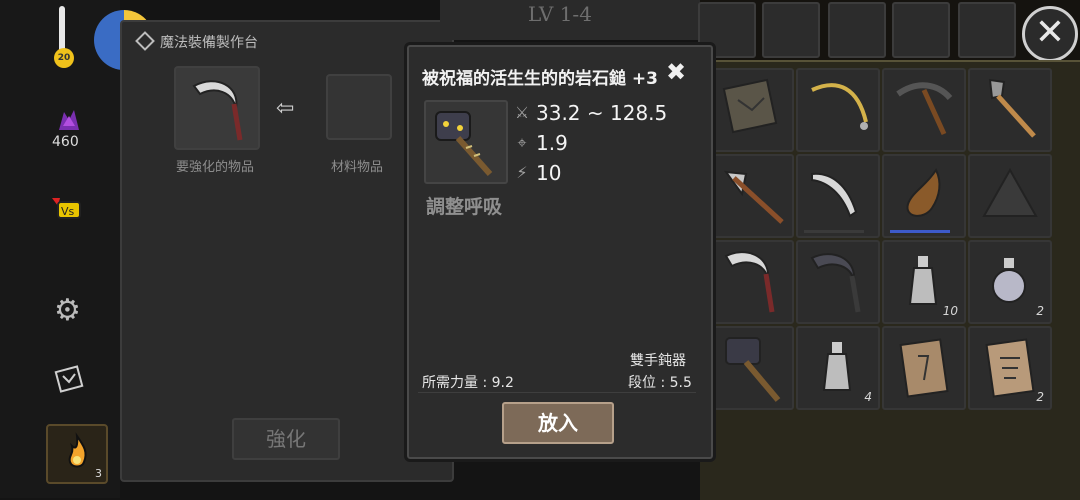 The height and width of the screenshot is (500, 1080). I want to click on inventory-slot-dark-scythe, so click(838, 282).